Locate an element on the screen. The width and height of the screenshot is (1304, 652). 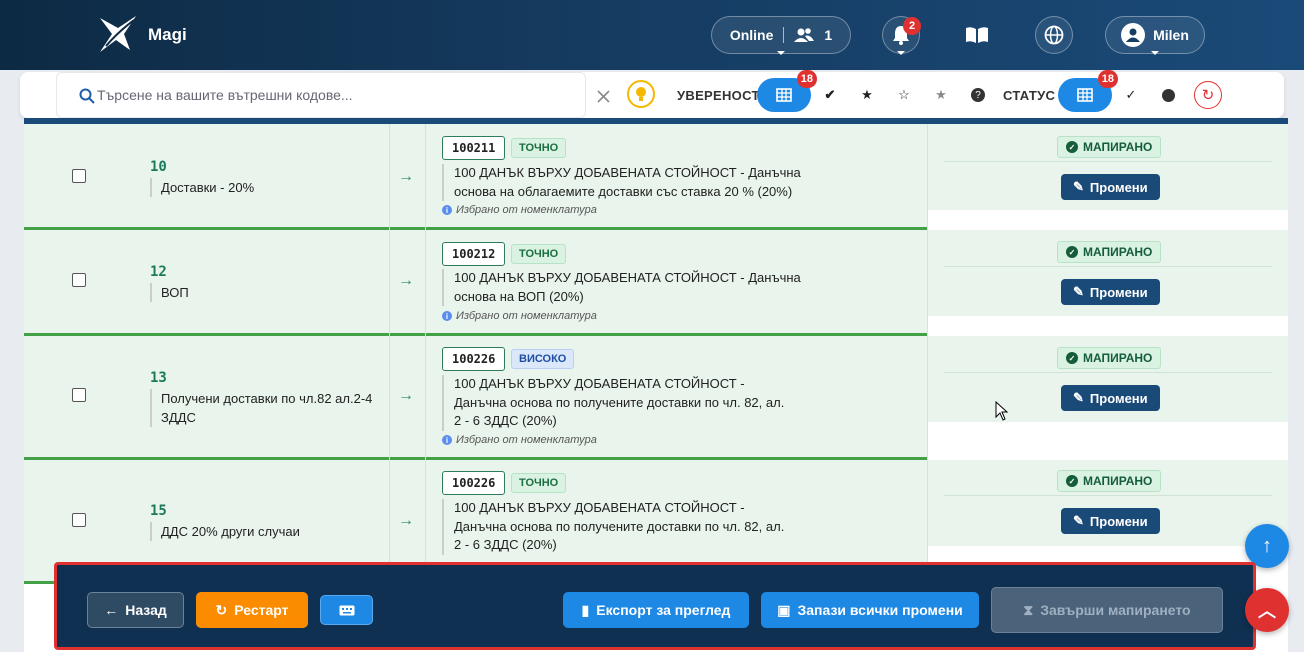
avatar is located at coordinates (1133, 35).